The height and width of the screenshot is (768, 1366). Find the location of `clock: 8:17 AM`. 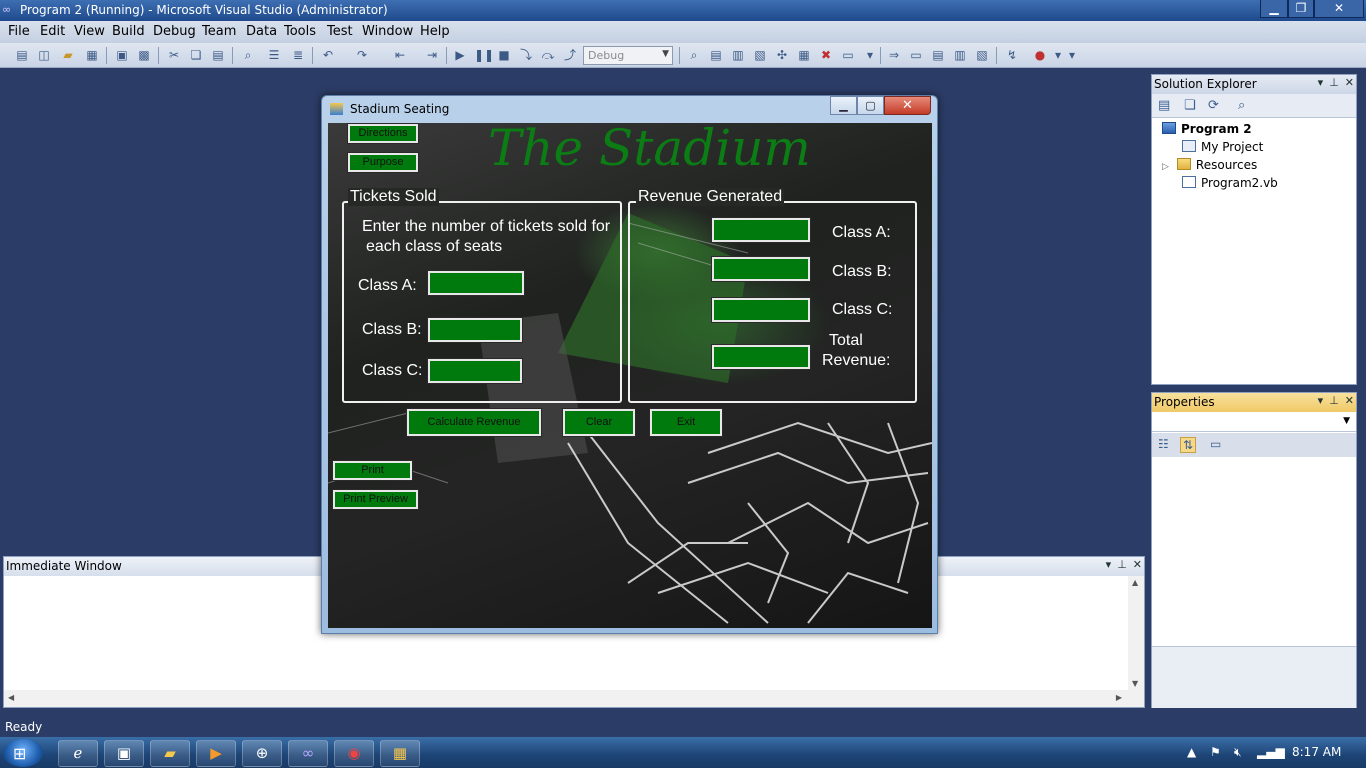

clock: 8:17 AM is located at coordinates (1316, 752).